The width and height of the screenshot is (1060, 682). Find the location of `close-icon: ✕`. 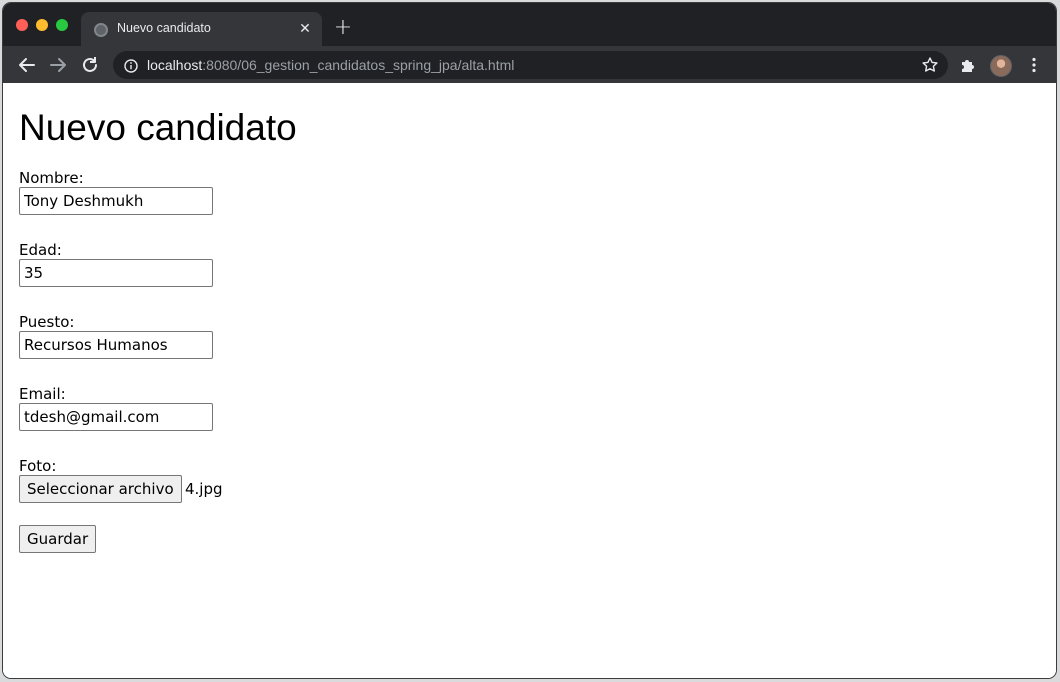

close-icon: ✕ is located at coordinates (305, 29).